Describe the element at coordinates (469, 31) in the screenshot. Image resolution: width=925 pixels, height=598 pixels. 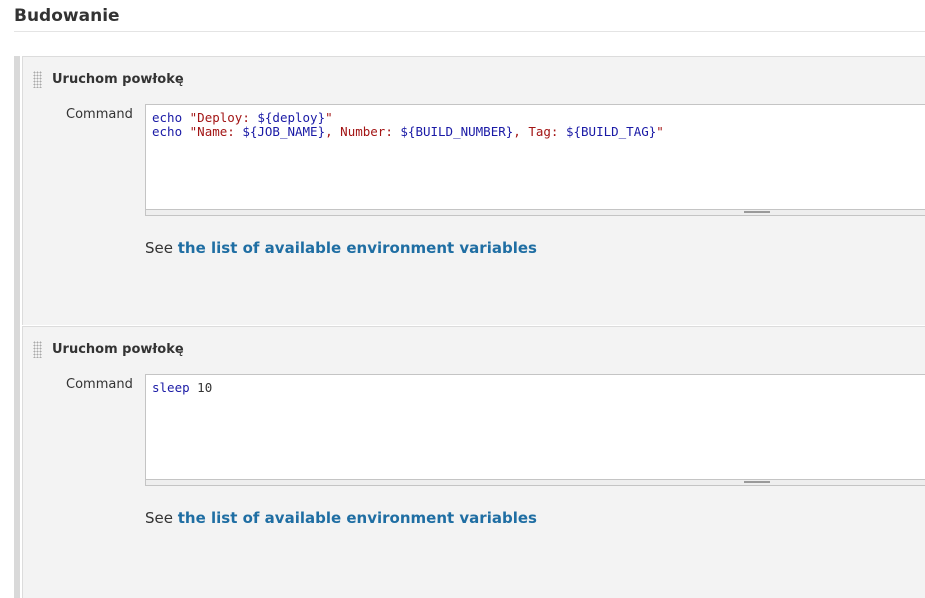
I see `section-divider` at that location.